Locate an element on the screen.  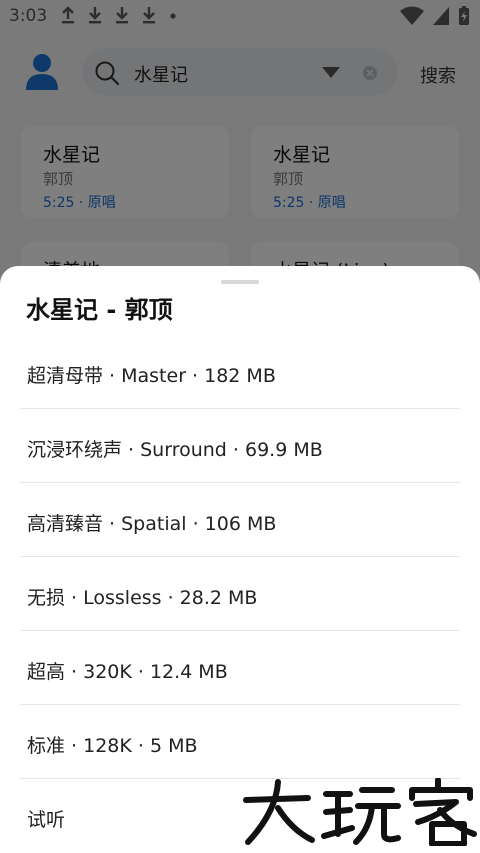
quality-option-label: 沉浸环绕声 · Surround · 69.9 MB is located at coordinates (175, 450).